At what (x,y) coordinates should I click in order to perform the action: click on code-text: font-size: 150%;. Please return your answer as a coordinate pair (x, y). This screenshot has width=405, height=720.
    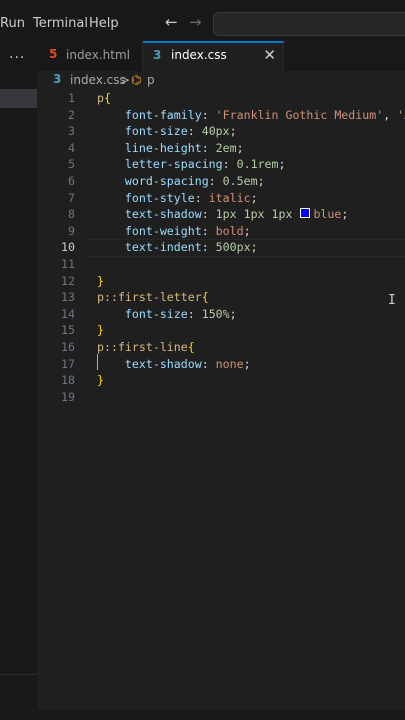
    Looking at the image, I should click on (167, 314).